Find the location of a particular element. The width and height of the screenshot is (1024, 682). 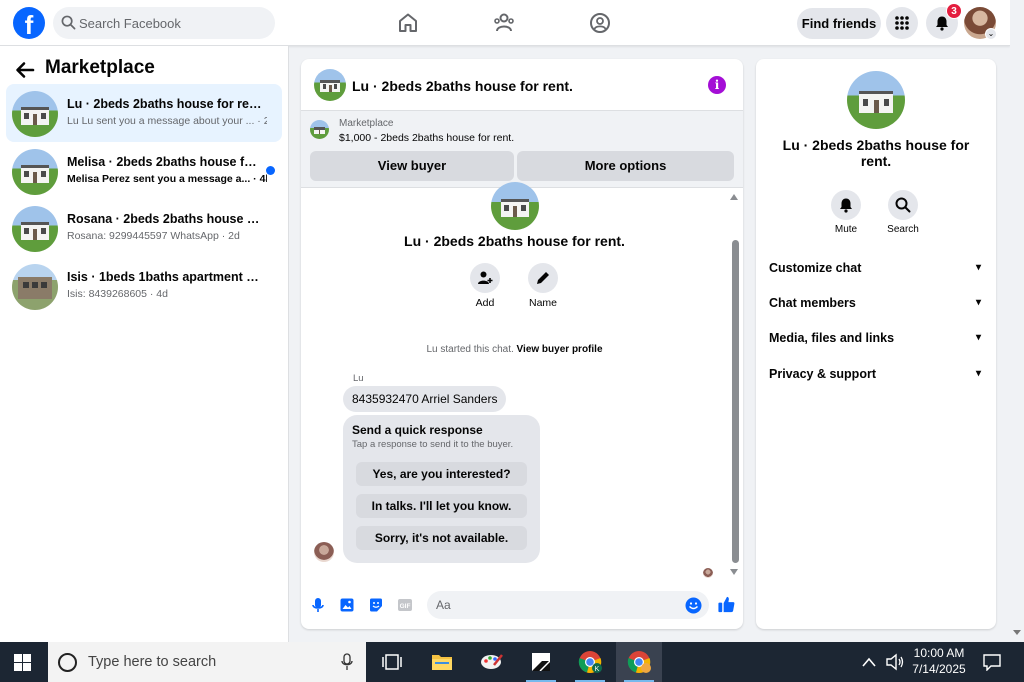

add-action: Add is located at coordinates (485, 286).